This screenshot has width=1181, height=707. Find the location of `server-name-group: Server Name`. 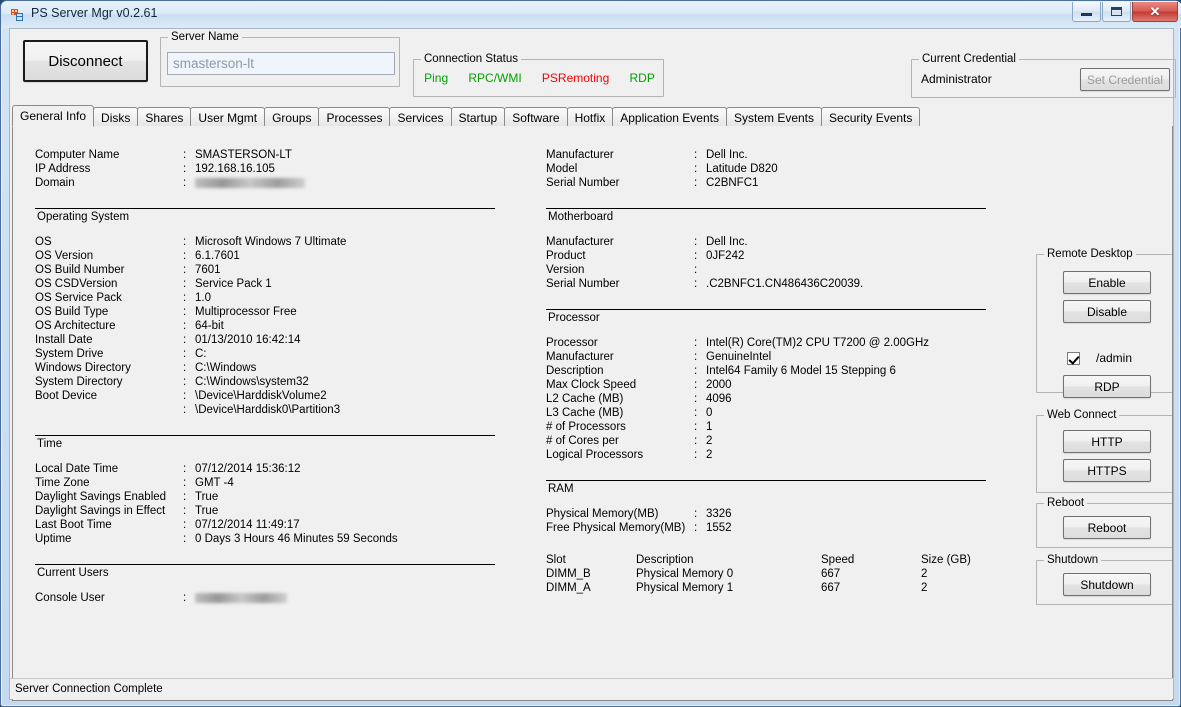

server-name-group: Server Name is located at coordinates (280, 59).